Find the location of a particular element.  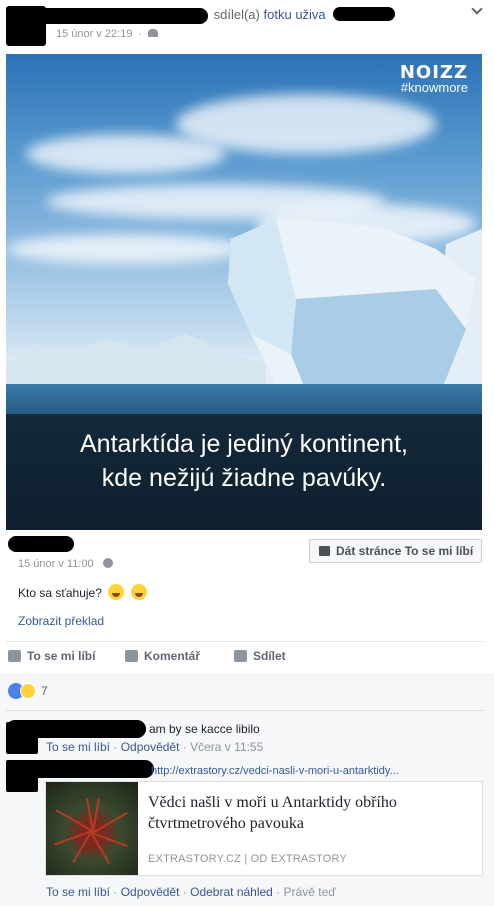

comment-timestamp: Právě teď is located at coordinates (310, 892).